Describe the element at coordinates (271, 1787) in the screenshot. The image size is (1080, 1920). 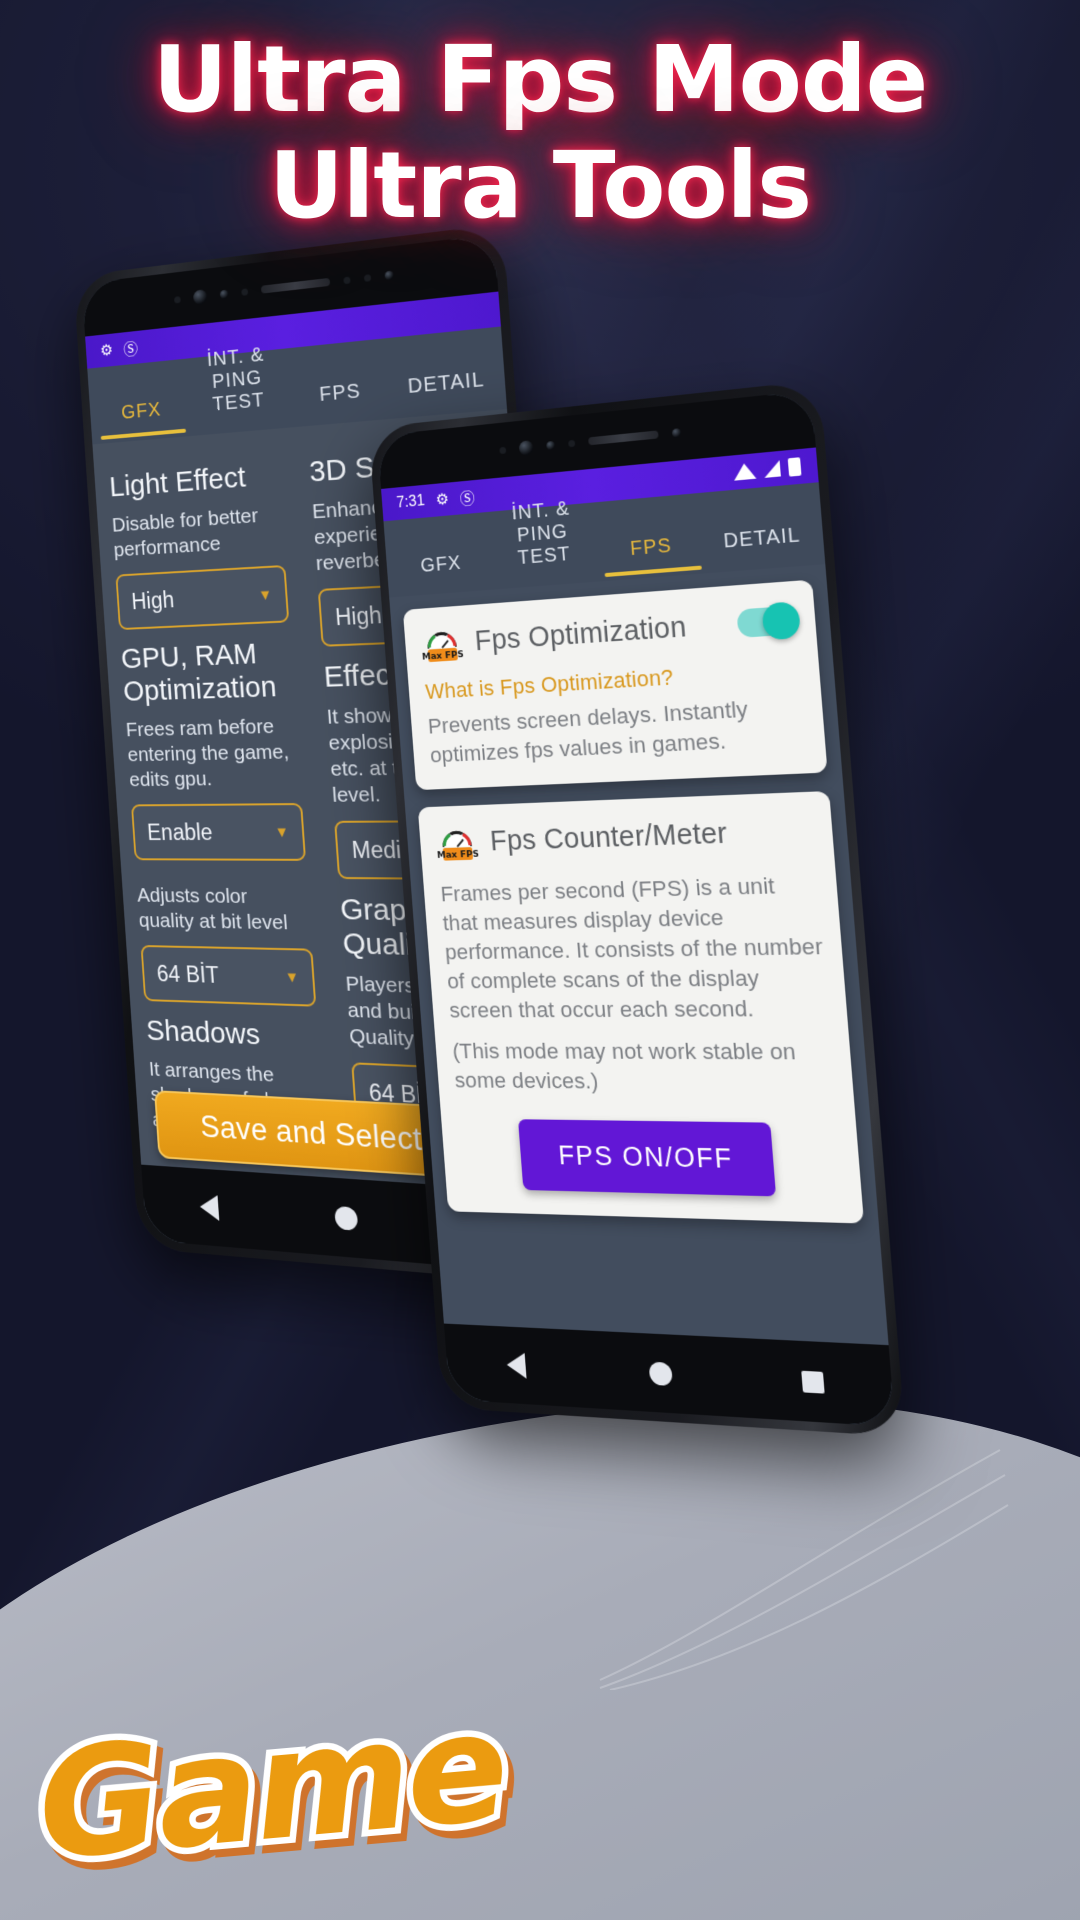
I see `game-wordmark: Game` at that location.